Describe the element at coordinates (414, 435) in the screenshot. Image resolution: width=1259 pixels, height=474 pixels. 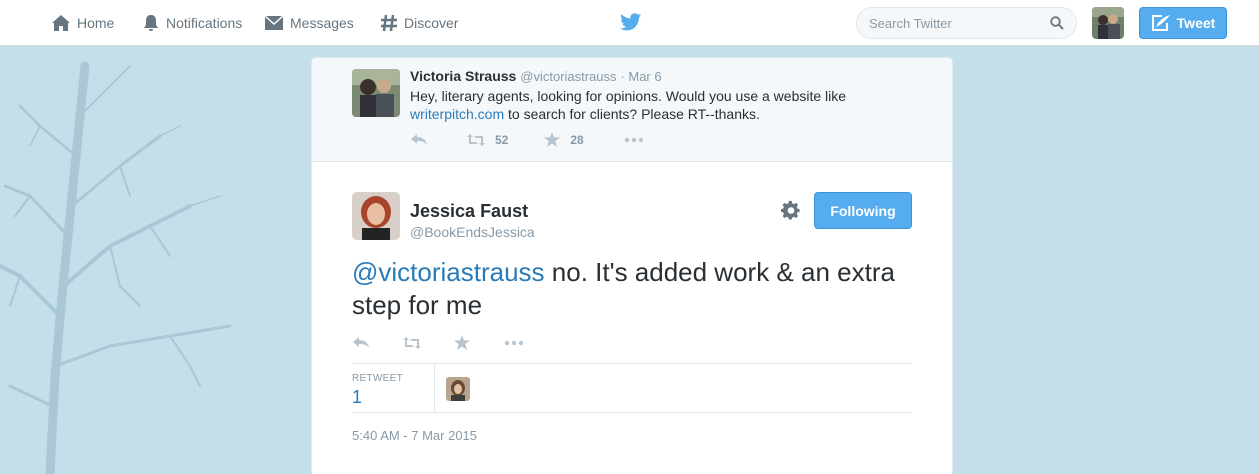
I see `tweet-timestamp: 5:40 AM - 7 Mar 2015` at that location.